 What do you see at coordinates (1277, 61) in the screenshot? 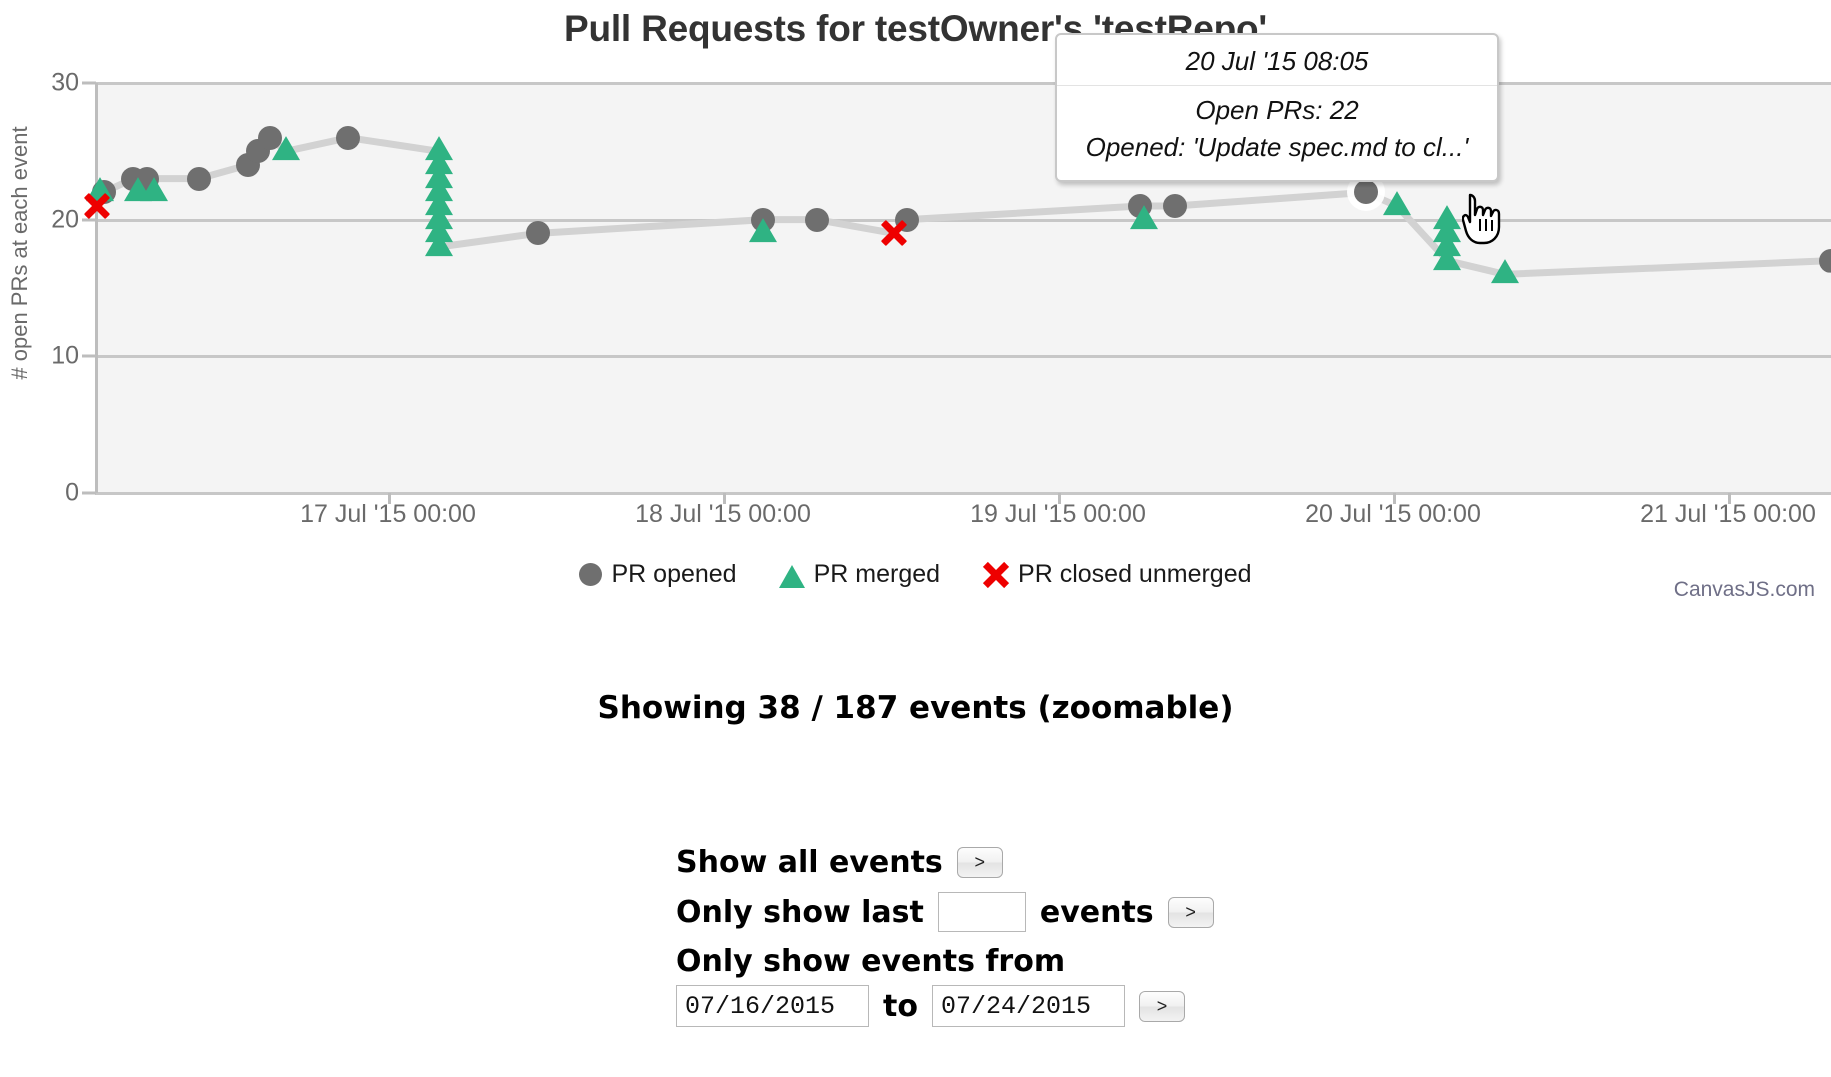
I see `tooltip-timestamp: 20 Jul '15 08:05` at bounding box center [1277, 61].